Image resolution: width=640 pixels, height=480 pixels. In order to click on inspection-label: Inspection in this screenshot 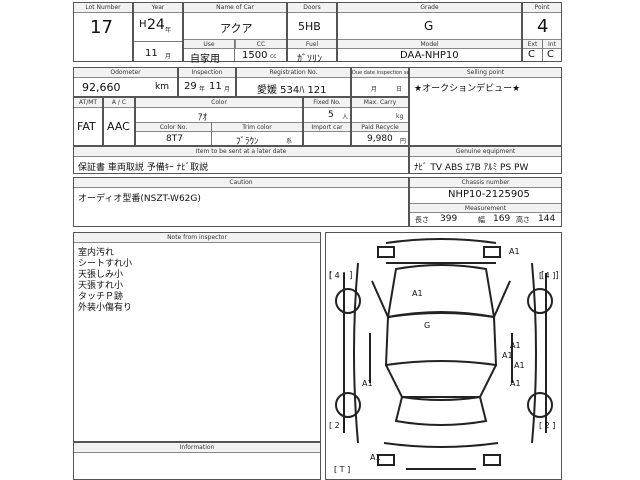, I will do `click(207, 73)`.